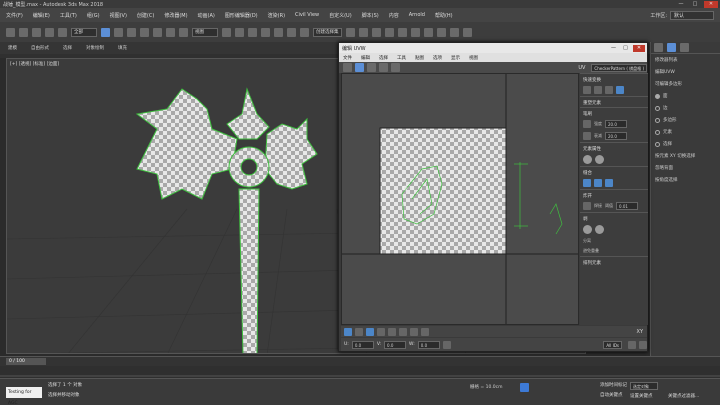 The height and width of the screenshot is (405, 720). What do you see at coordinates (685, 108) in the screenshot?
I see `option-row: 边` at bounding box center [685, 108].